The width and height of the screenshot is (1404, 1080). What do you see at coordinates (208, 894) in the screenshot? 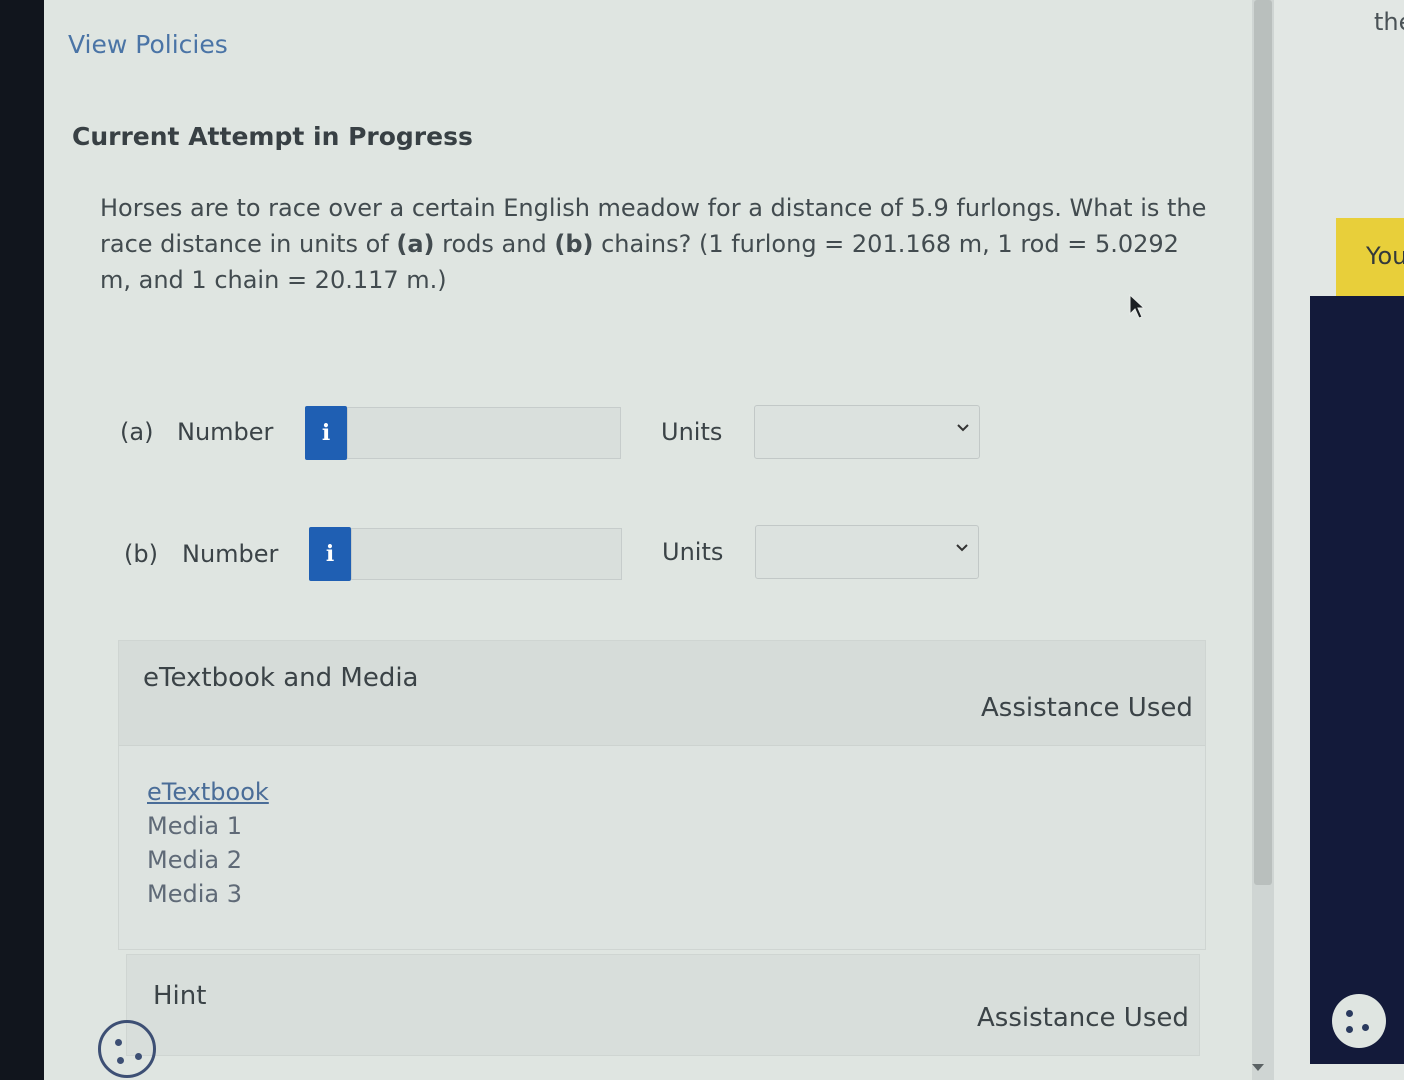
I see `media-3-link: Media 3` at bounding box center [208, 894].